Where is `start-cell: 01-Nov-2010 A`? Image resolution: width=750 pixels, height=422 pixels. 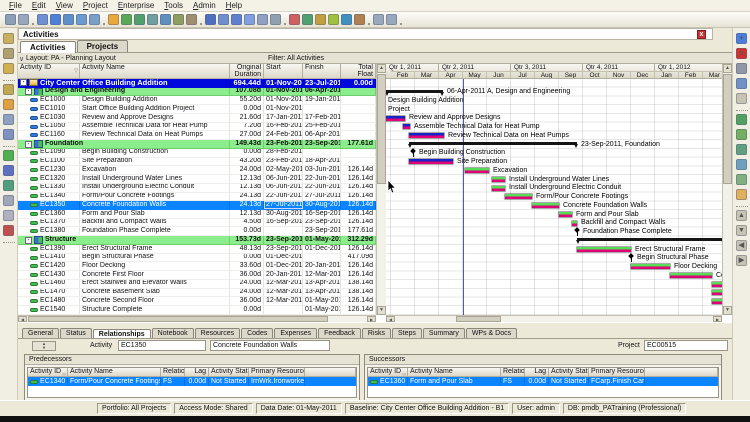 start-cell: 01-Nov-2010 A is located at coordinates (283, 109).